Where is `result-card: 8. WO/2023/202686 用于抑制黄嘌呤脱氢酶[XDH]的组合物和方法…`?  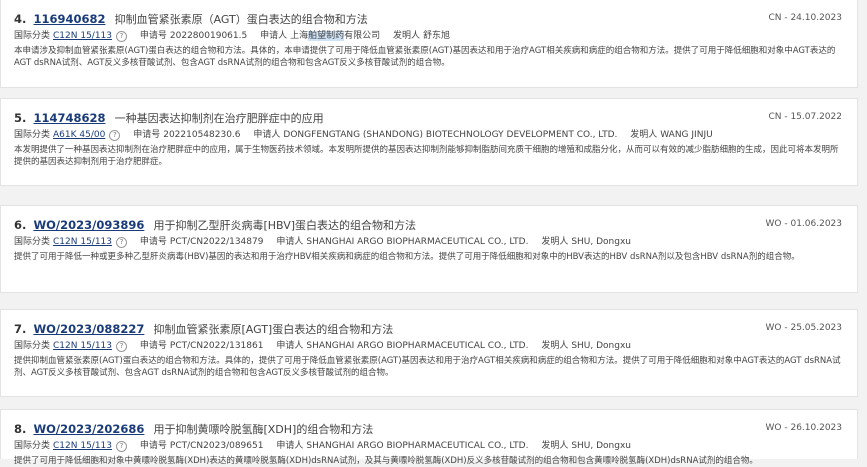
result-card: 8. WO/2023/202686 用于抑制黄嘌呤脱氢酶[XDH]的组合物和方法… is located at coordinates (429, 437).